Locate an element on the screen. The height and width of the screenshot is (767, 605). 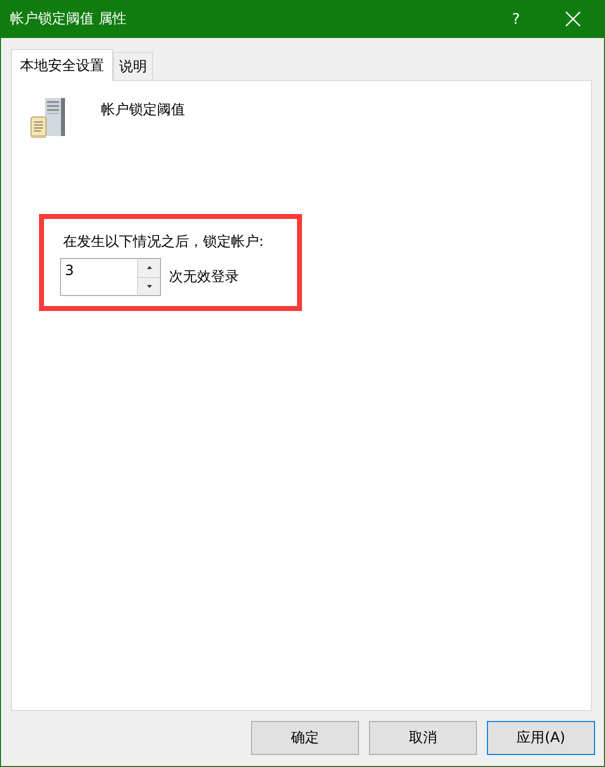
increment-button is located at coordinates (149, 268).